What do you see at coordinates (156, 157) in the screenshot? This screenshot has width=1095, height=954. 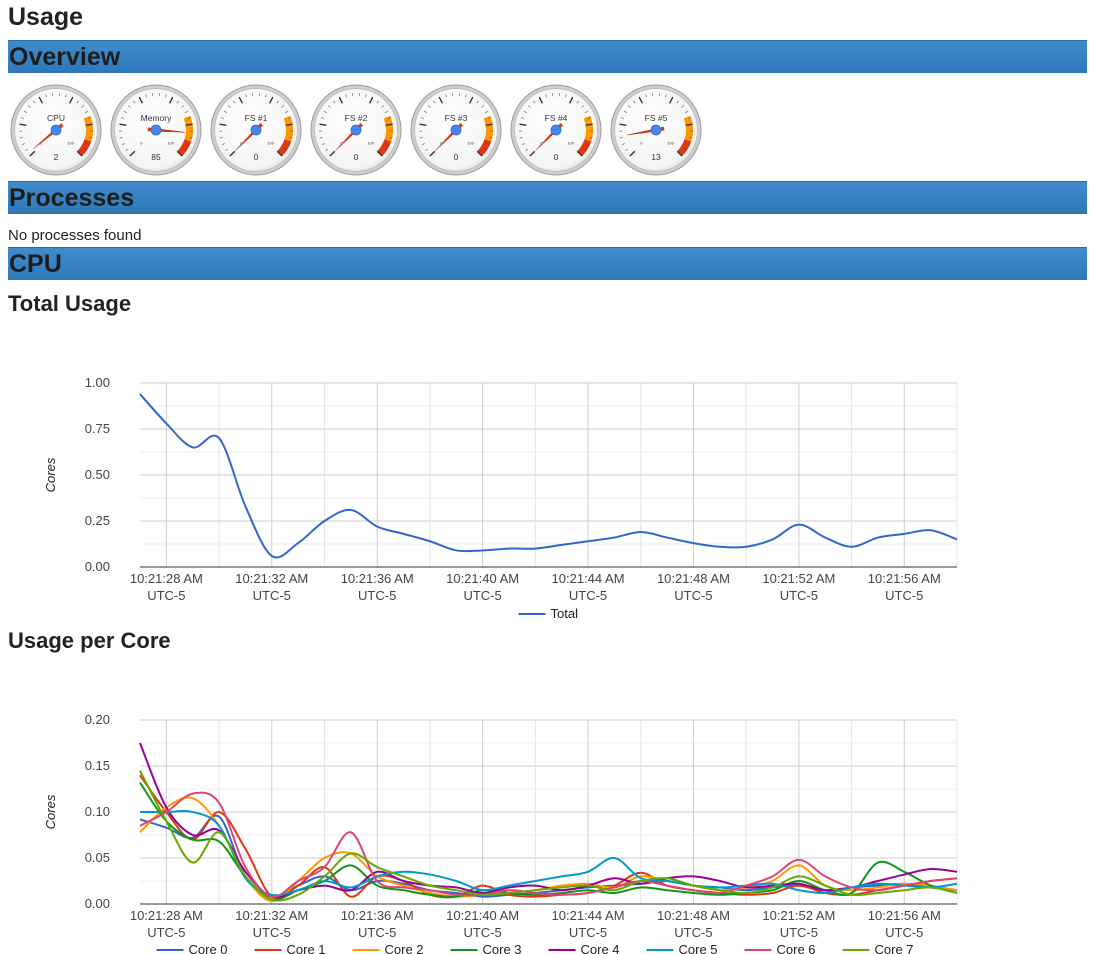 I see `gauge-value: 85` at bounding box center [156, 157].